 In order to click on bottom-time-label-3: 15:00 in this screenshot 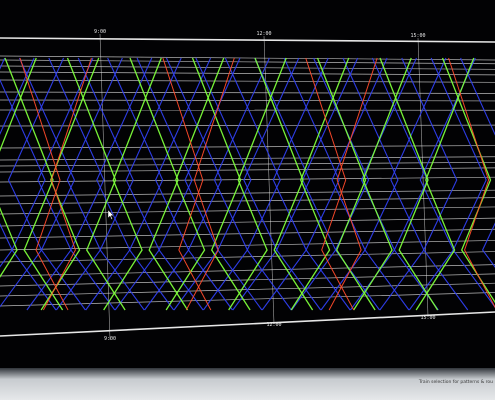, I will do `click(428, 318)`.